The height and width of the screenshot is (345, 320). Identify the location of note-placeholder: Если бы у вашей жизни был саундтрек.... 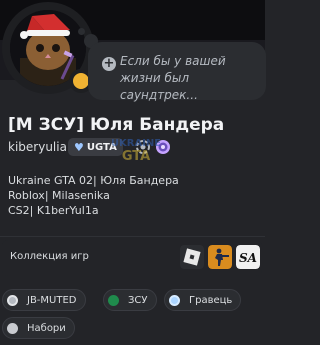
(190, 78).